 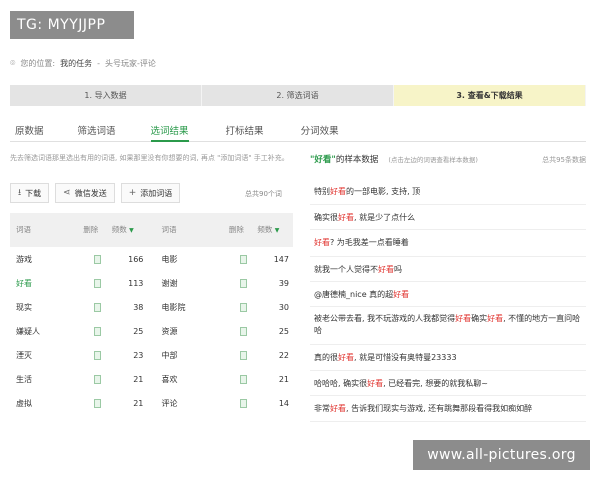 What do you see at coordinates (151, 355) in the screenshot?
I see `table-row: 湮灭 23 中部 22` at bounding box center [151, 355].